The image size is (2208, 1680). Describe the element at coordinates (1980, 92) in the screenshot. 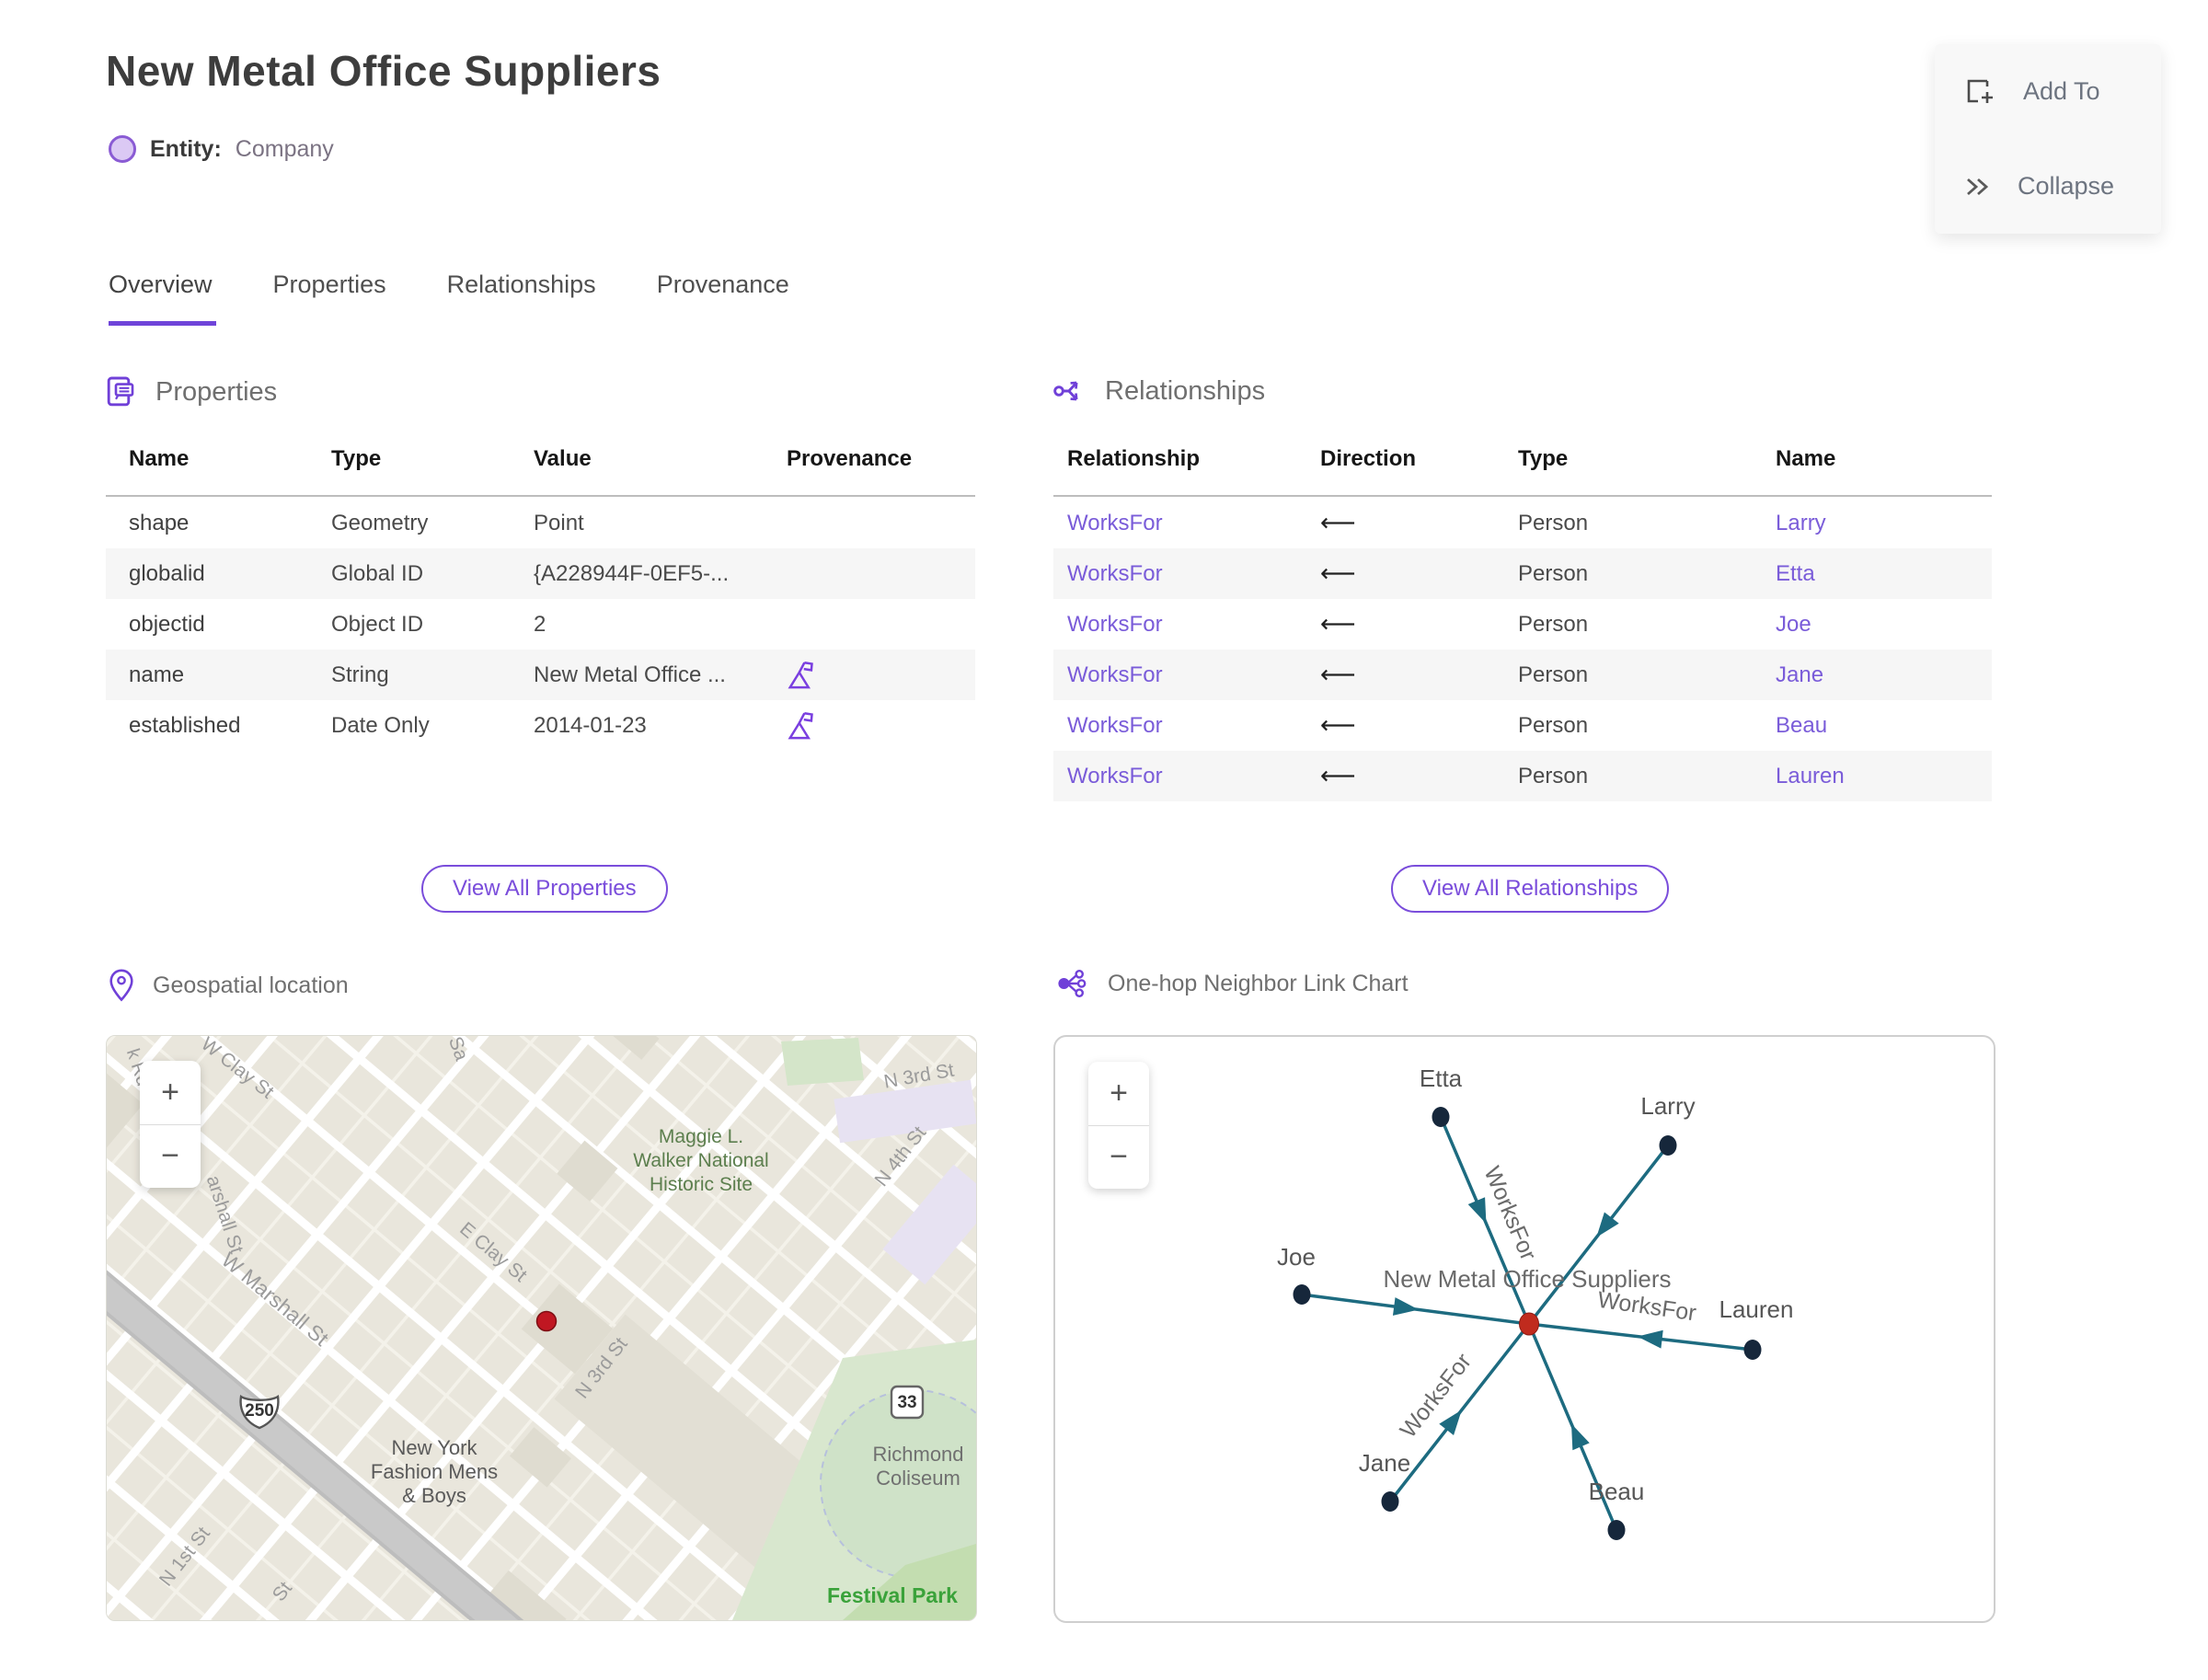

I see `add-to-icon` at that location.